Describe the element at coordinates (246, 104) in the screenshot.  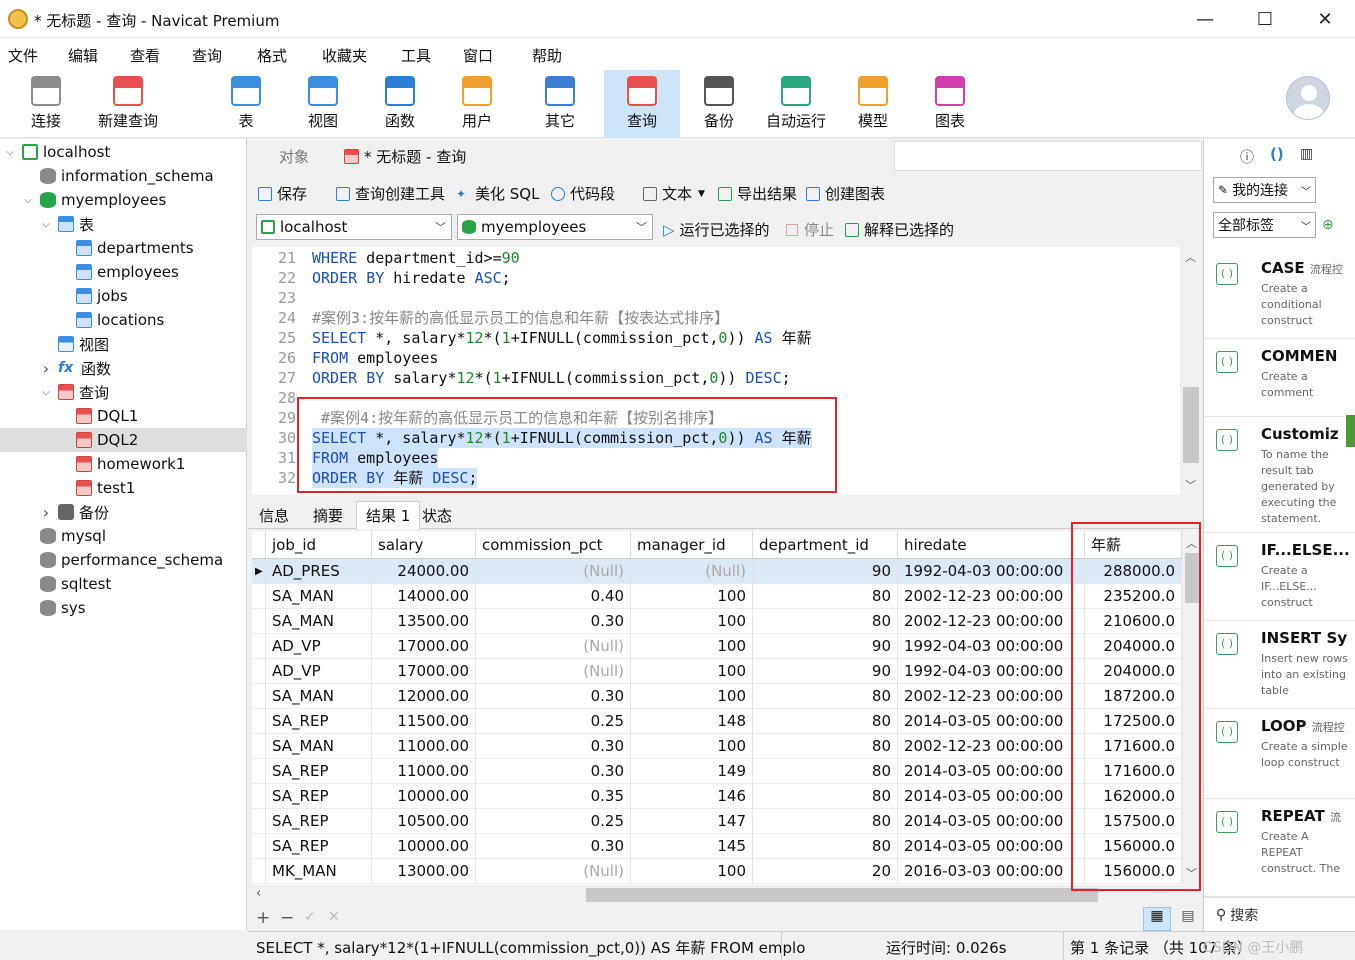
I see `toolbar-table-button: 表` at that location.